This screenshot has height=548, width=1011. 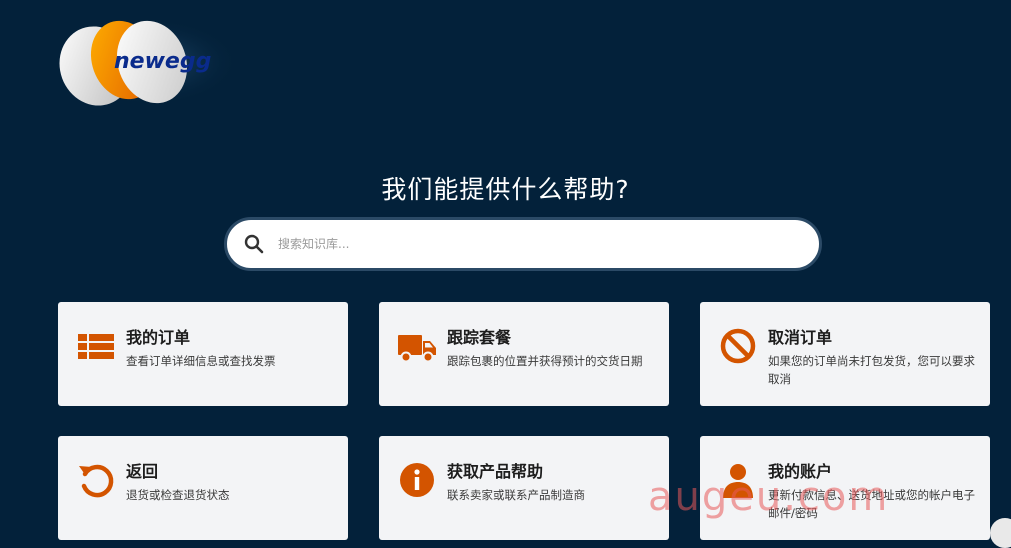 I want to click on card-description: 跟踪包裹的位置并获得预计的交货日期, so click(x=545, y=361).